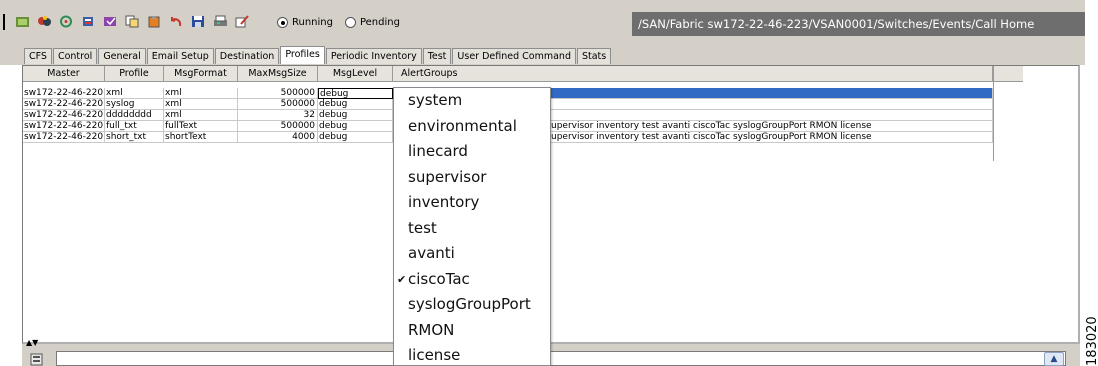 This screenshot has height=366, width=1098. Describe the element at coordinates (122, 56) in the screenshot. I see `tab-general: General` at that location.